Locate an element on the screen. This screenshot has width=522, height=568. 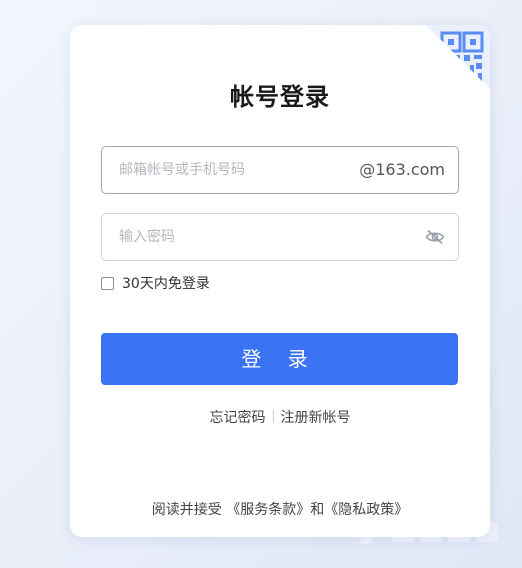
email-domain-suffix: @163.com is located at coordinates (402, 169).